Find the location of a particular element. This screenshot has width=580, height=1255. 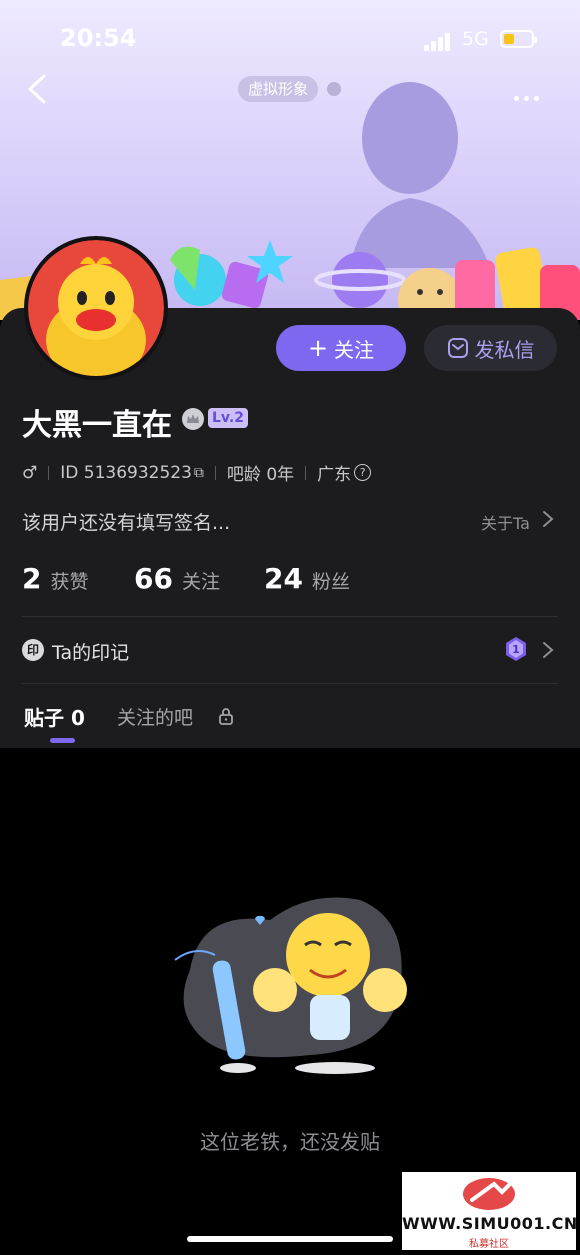

stat-number: 24 is located at coordinates (283, 578).